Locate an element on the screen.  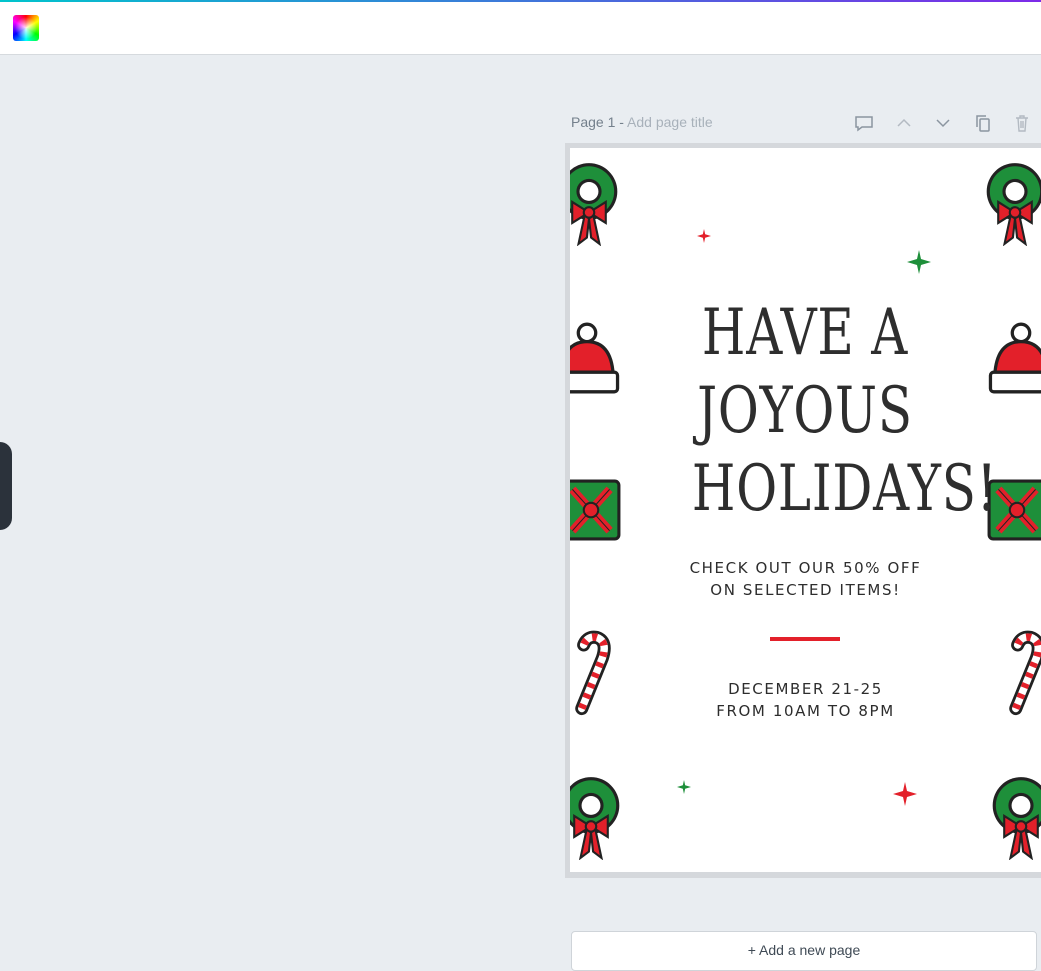
move-down-icon is located at coordinates (943, 123).